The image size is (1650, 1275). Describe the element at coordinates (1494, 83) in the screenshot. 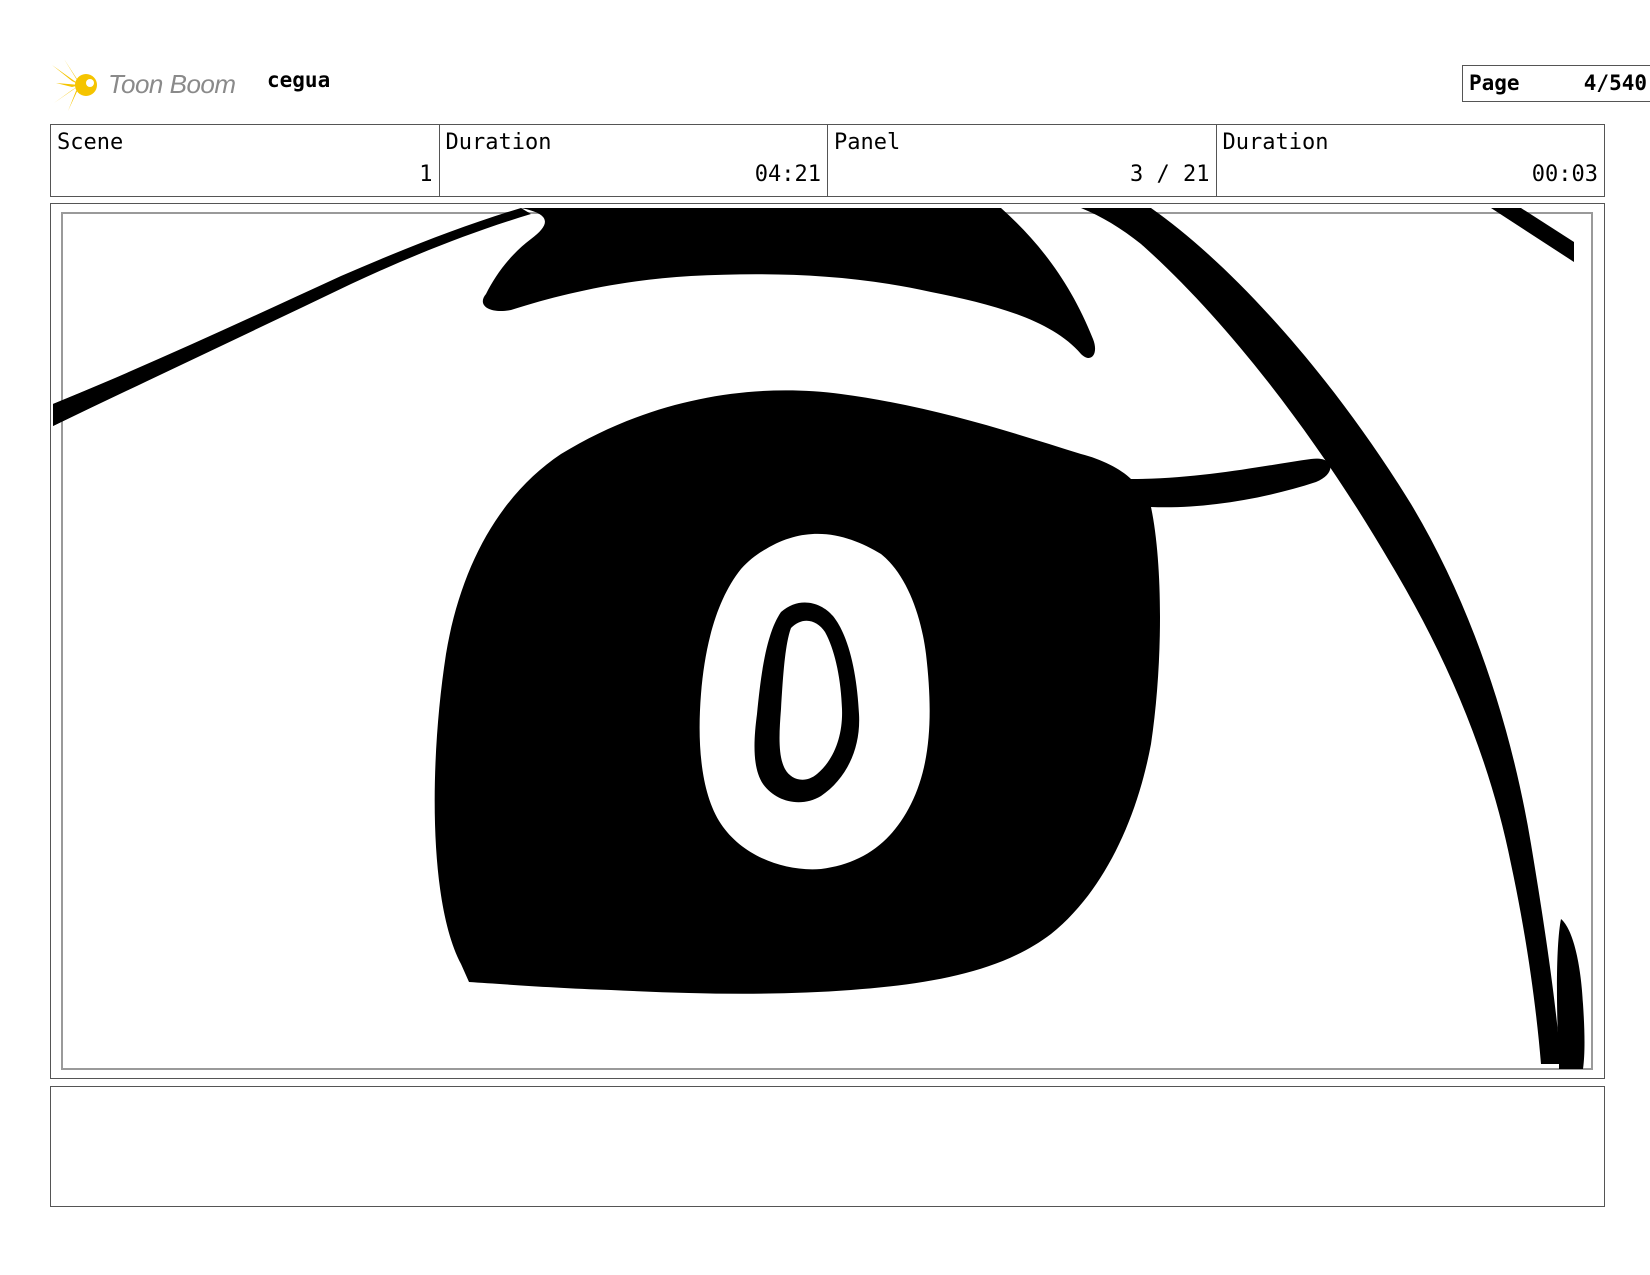

I see `page-label: Page` at that location.